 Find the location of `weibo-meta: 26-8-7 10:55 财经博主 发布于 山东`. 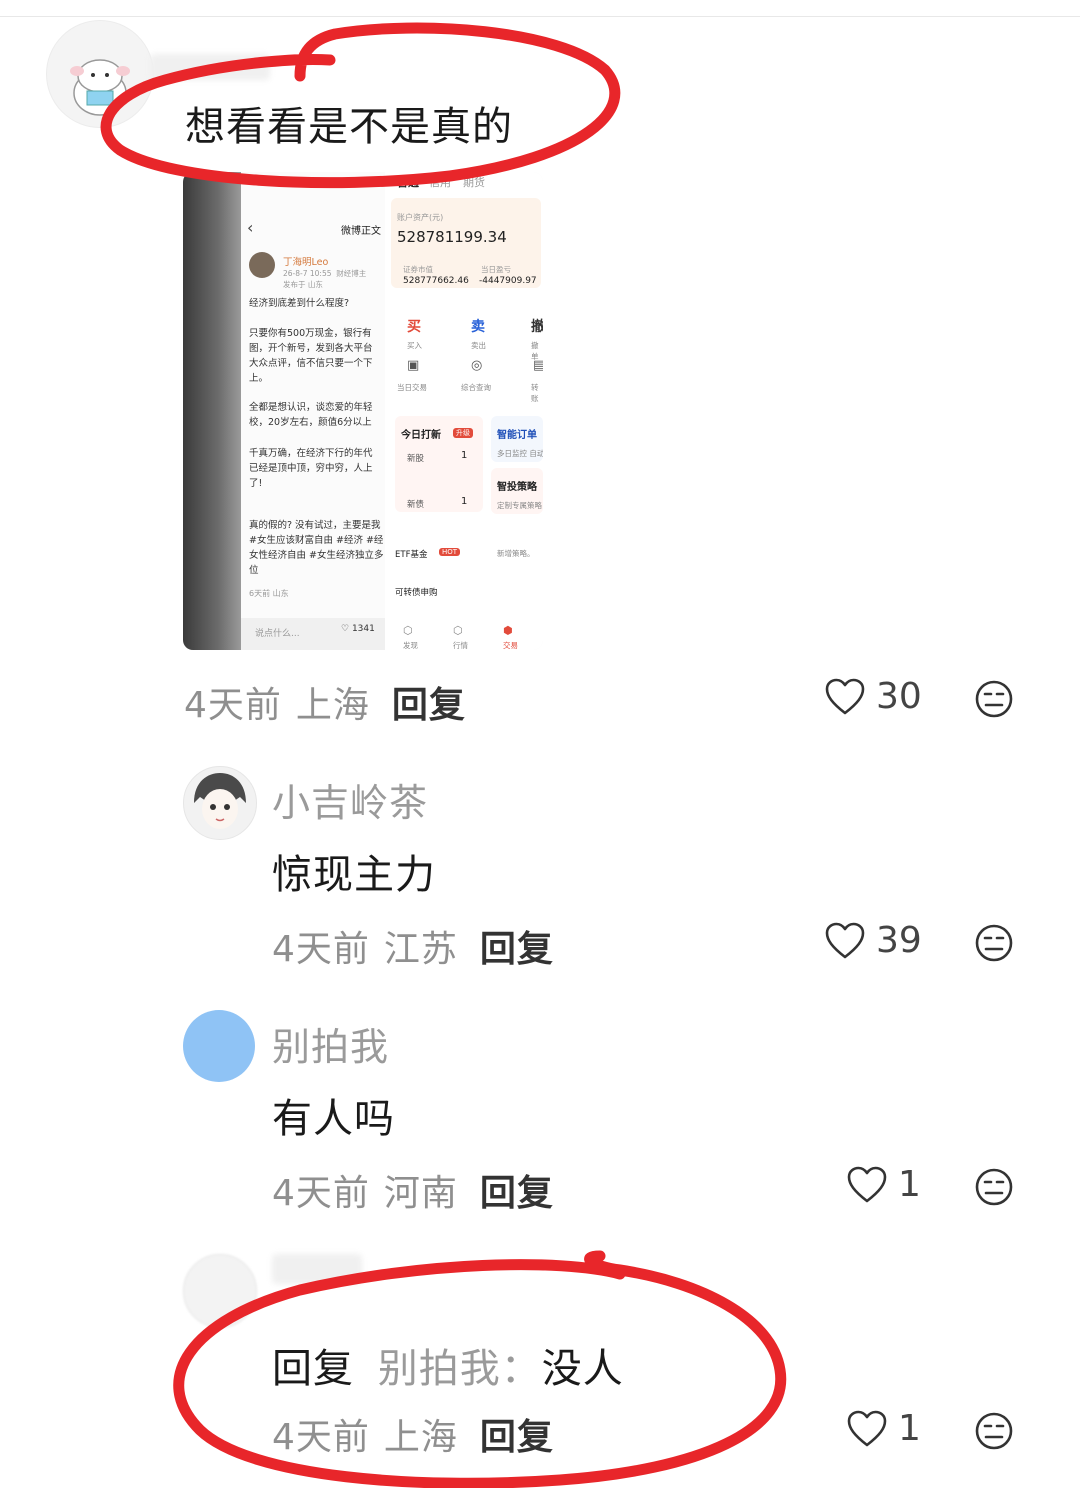

weibo-meta: 26-8-7 10:55 财经博主 发布于 山东 is located at coordinates (325, 279).